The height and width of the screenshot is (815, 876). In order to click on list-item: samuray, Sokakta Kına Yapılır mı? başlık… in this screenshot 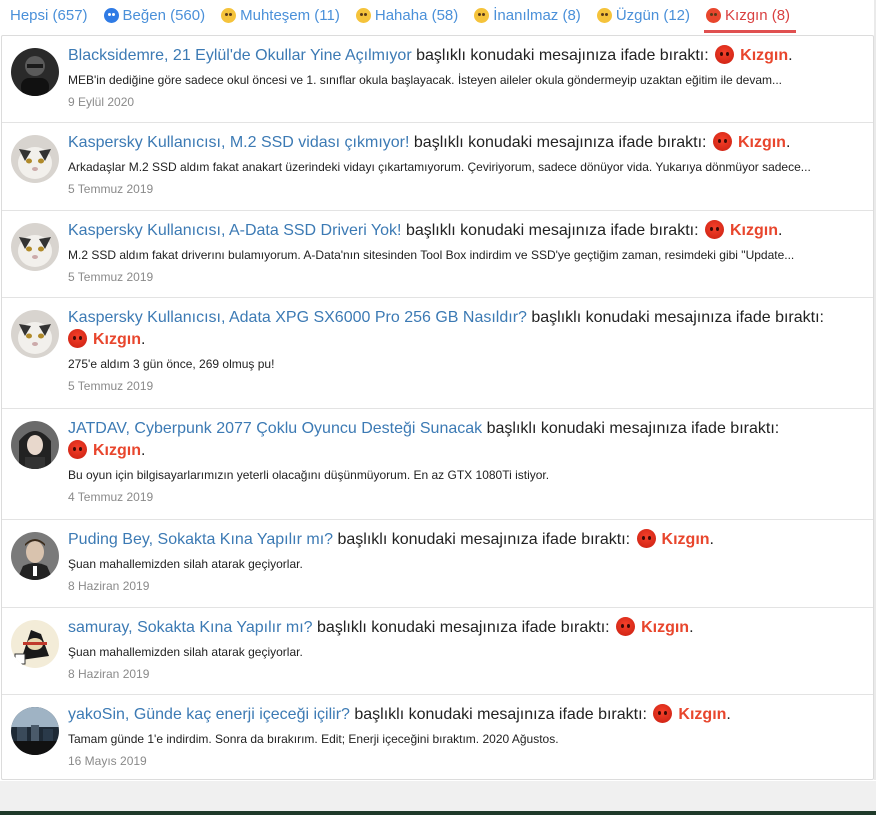, I will do `click(437, 651)`.